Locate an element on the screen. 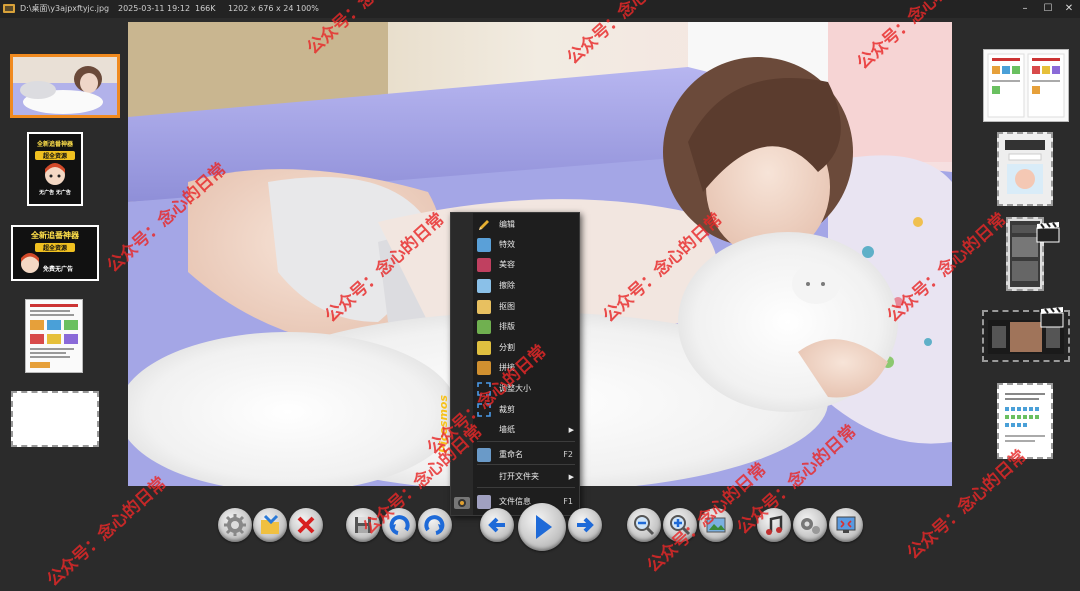 Image resolution: width=1080 pixels, height=591 pixels. zoom-out-button is located at coordinates (644, 525).